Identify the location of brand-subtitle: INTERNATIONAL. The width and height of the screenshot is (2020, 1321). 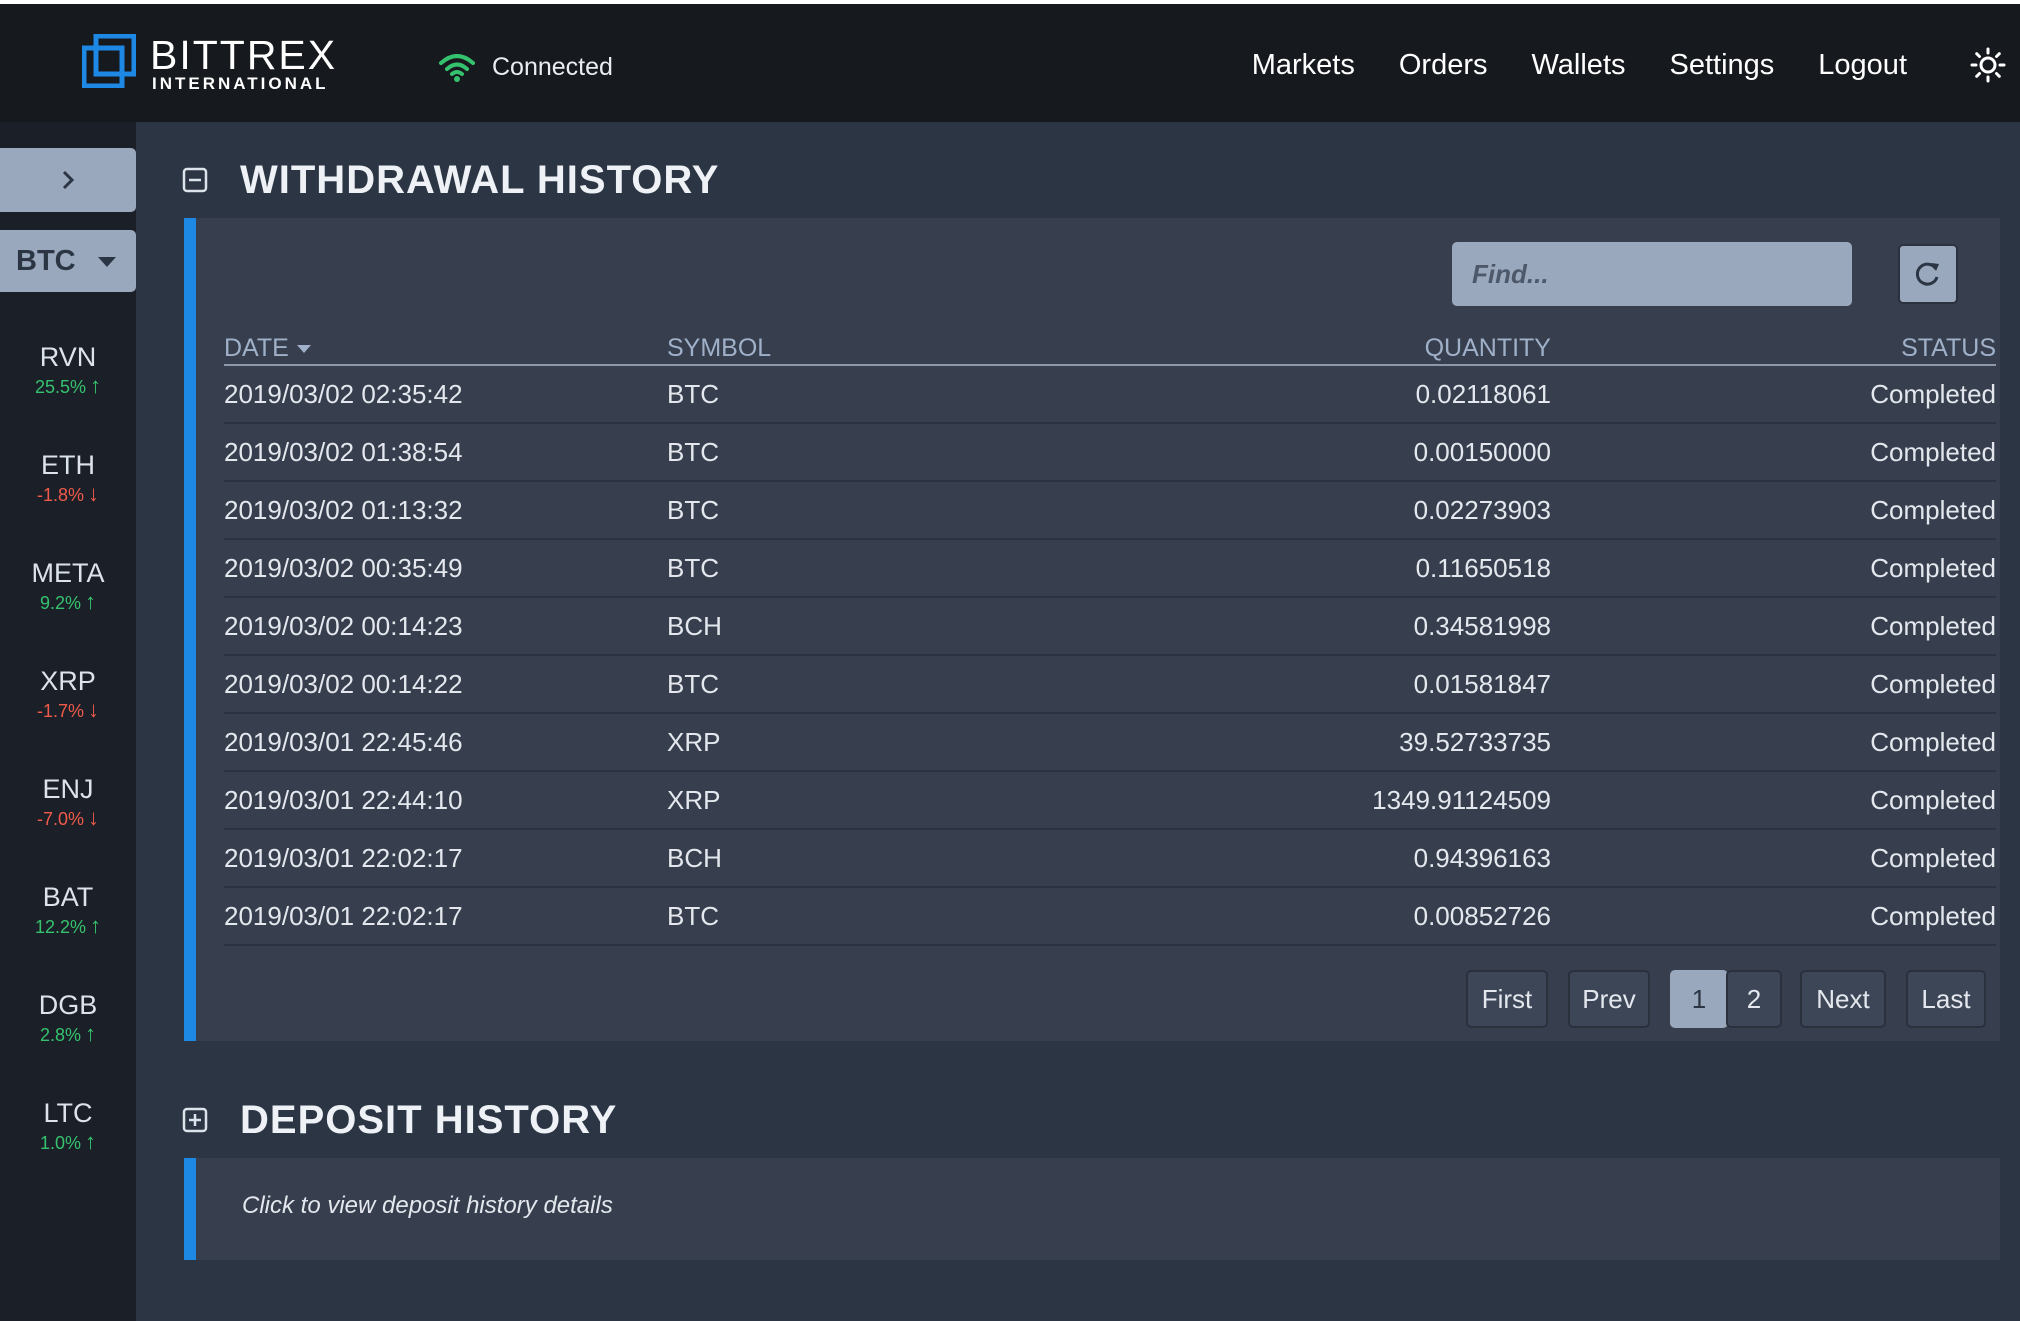
(240, 83).